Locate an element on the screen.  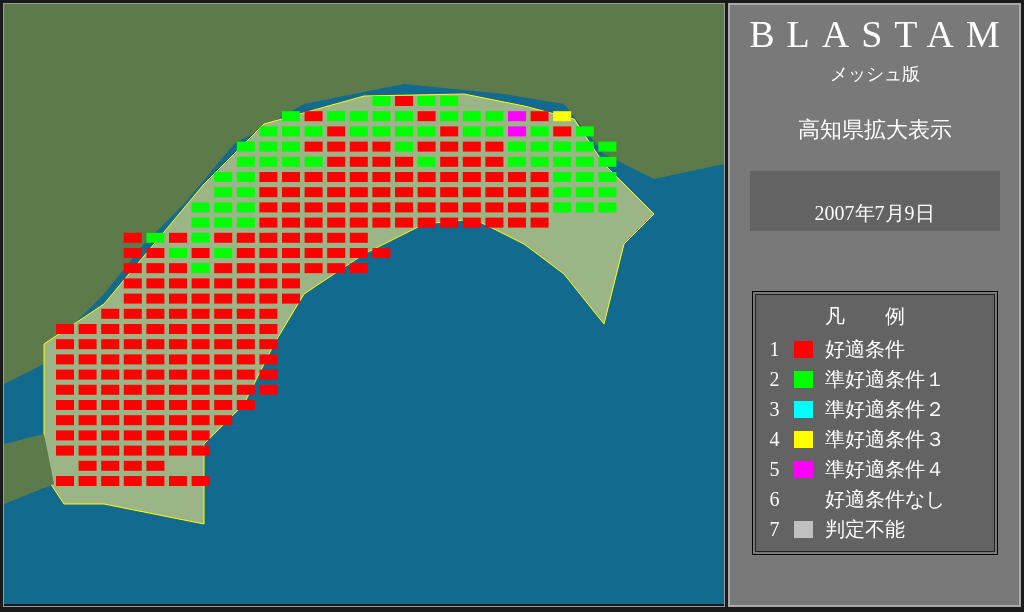
app-subtitle: メッシュ版 is located at coordinates (874, 74).